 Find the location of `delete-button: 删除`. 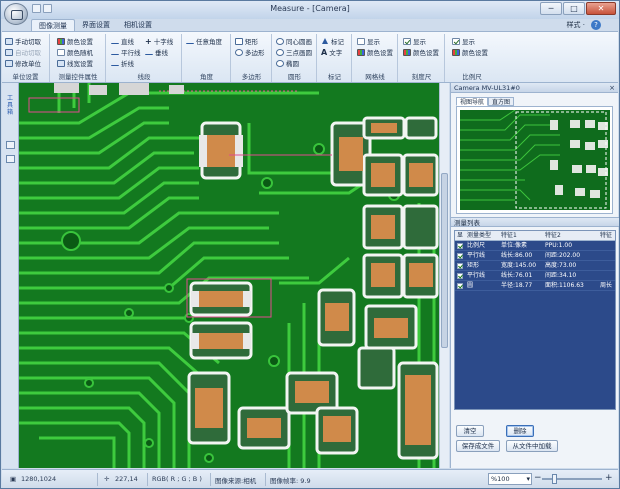

delete-button: 删除 is located at coordinates (520, 431).